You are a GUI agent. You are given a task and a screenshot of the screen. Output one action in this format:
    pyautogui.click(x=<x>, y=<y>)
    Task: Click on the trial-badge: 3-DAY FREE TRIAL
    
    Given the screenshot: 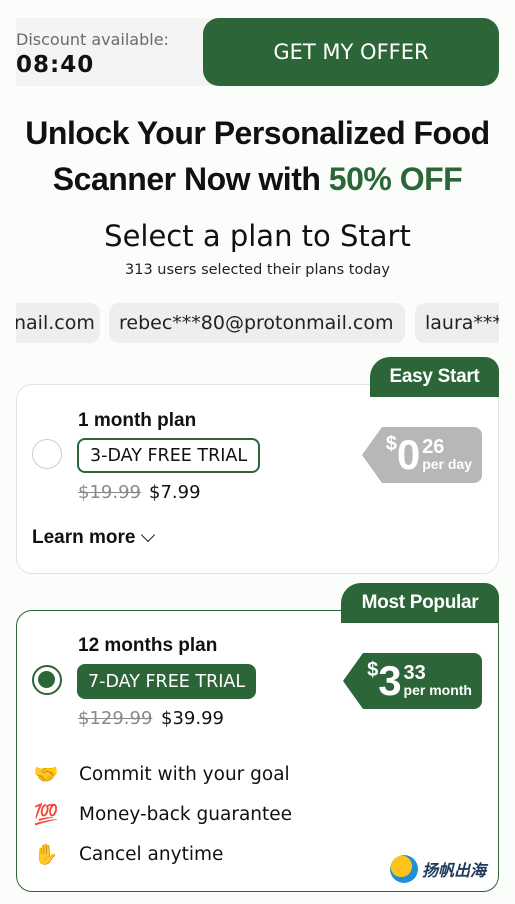 What is the action you would take?
    pyautogui.click(x=169, y=455)
    